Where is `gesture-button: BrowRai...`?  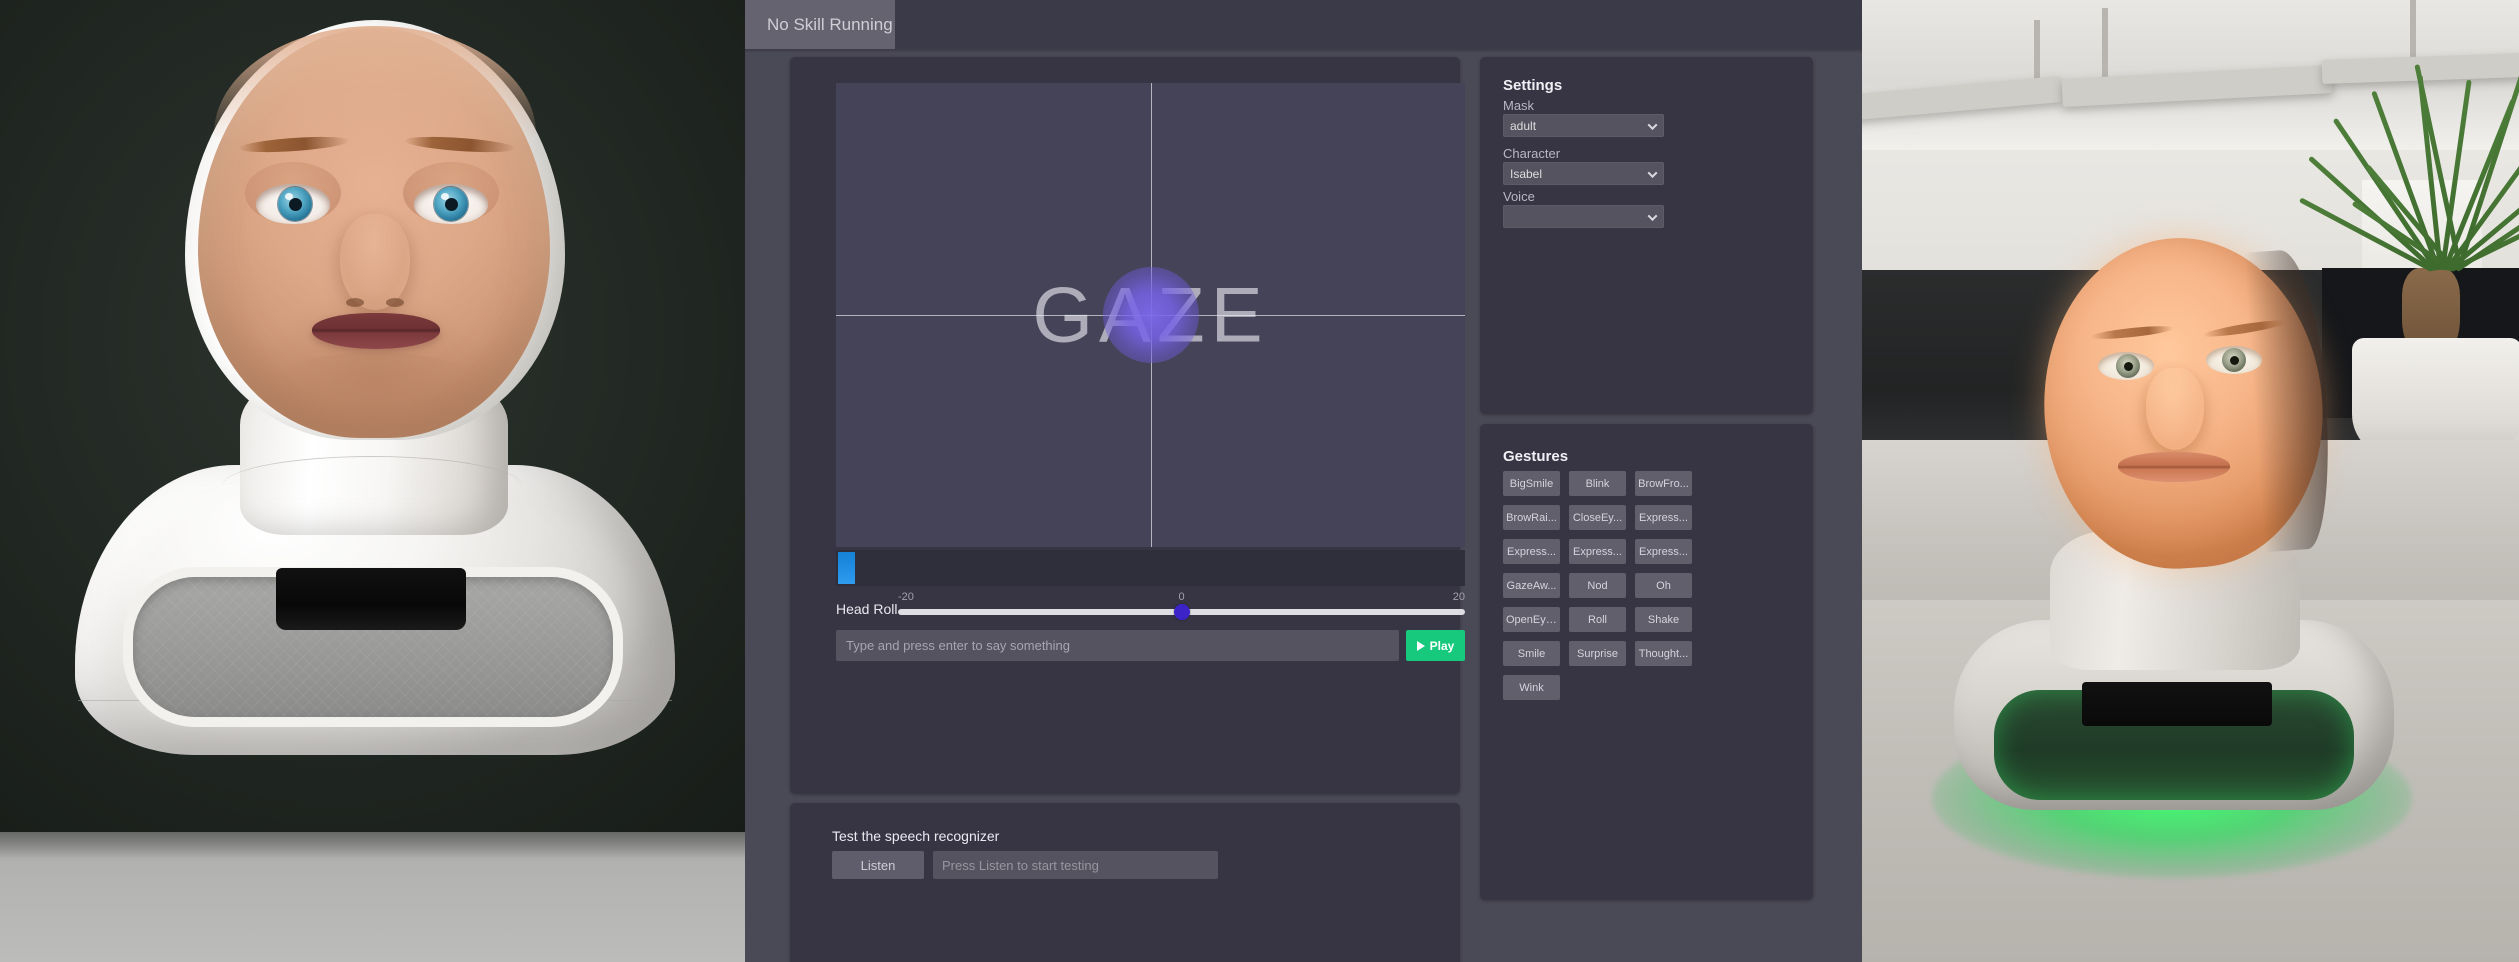 gesture-button: BrowRai... is located at coordinates (1531, 517).